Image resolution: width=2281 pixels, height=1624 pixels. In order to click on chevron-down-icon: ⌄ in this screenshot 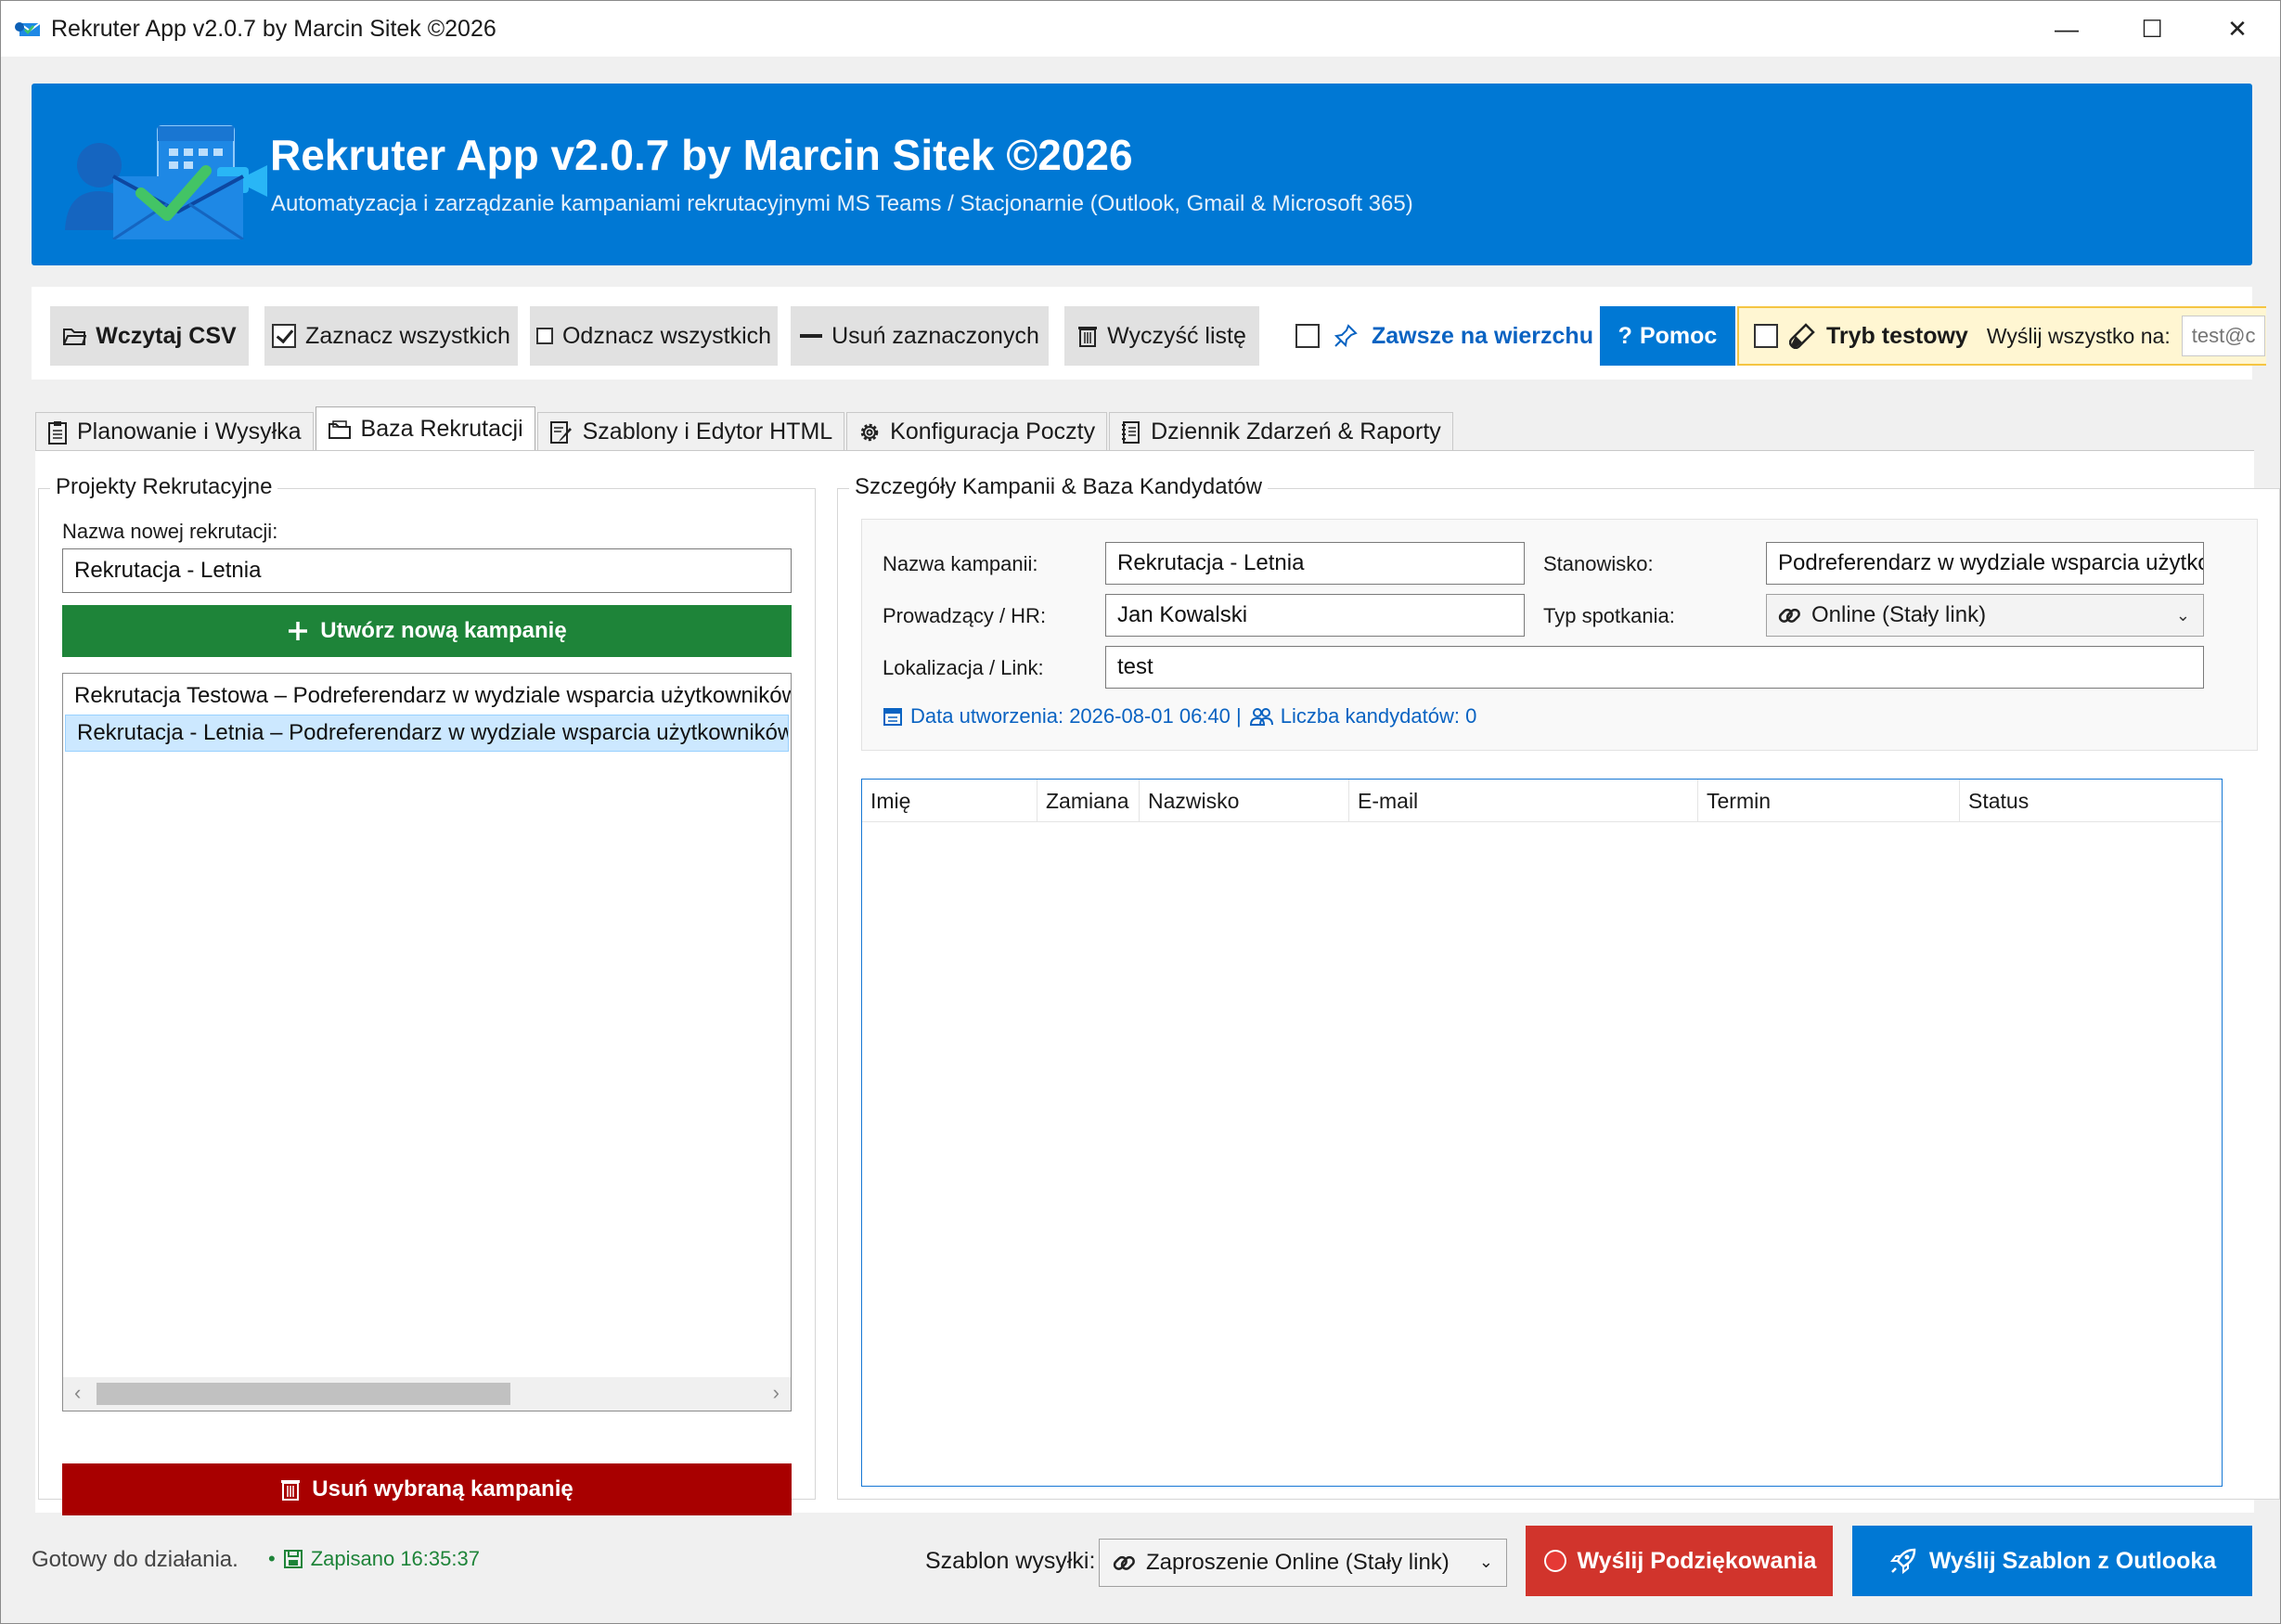, I will do `click(2182, 616)`.